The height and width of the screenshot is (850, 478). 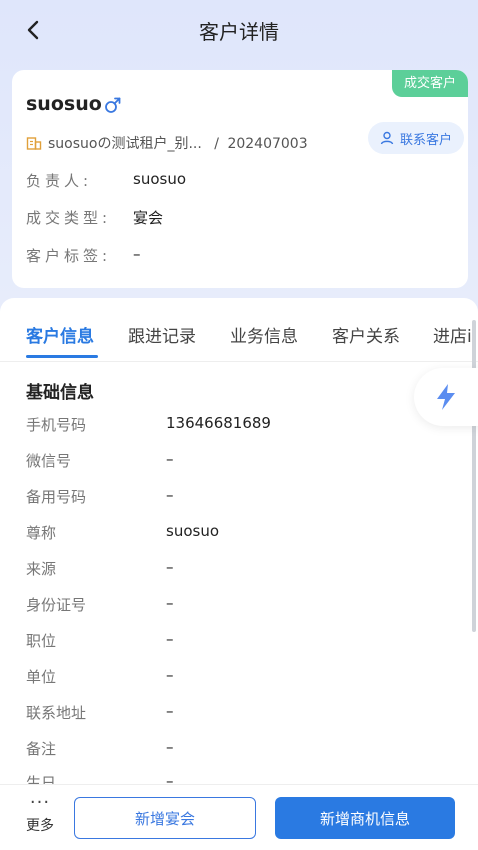 I want to click on active-tab-indicator, so click(x=62, y=356).